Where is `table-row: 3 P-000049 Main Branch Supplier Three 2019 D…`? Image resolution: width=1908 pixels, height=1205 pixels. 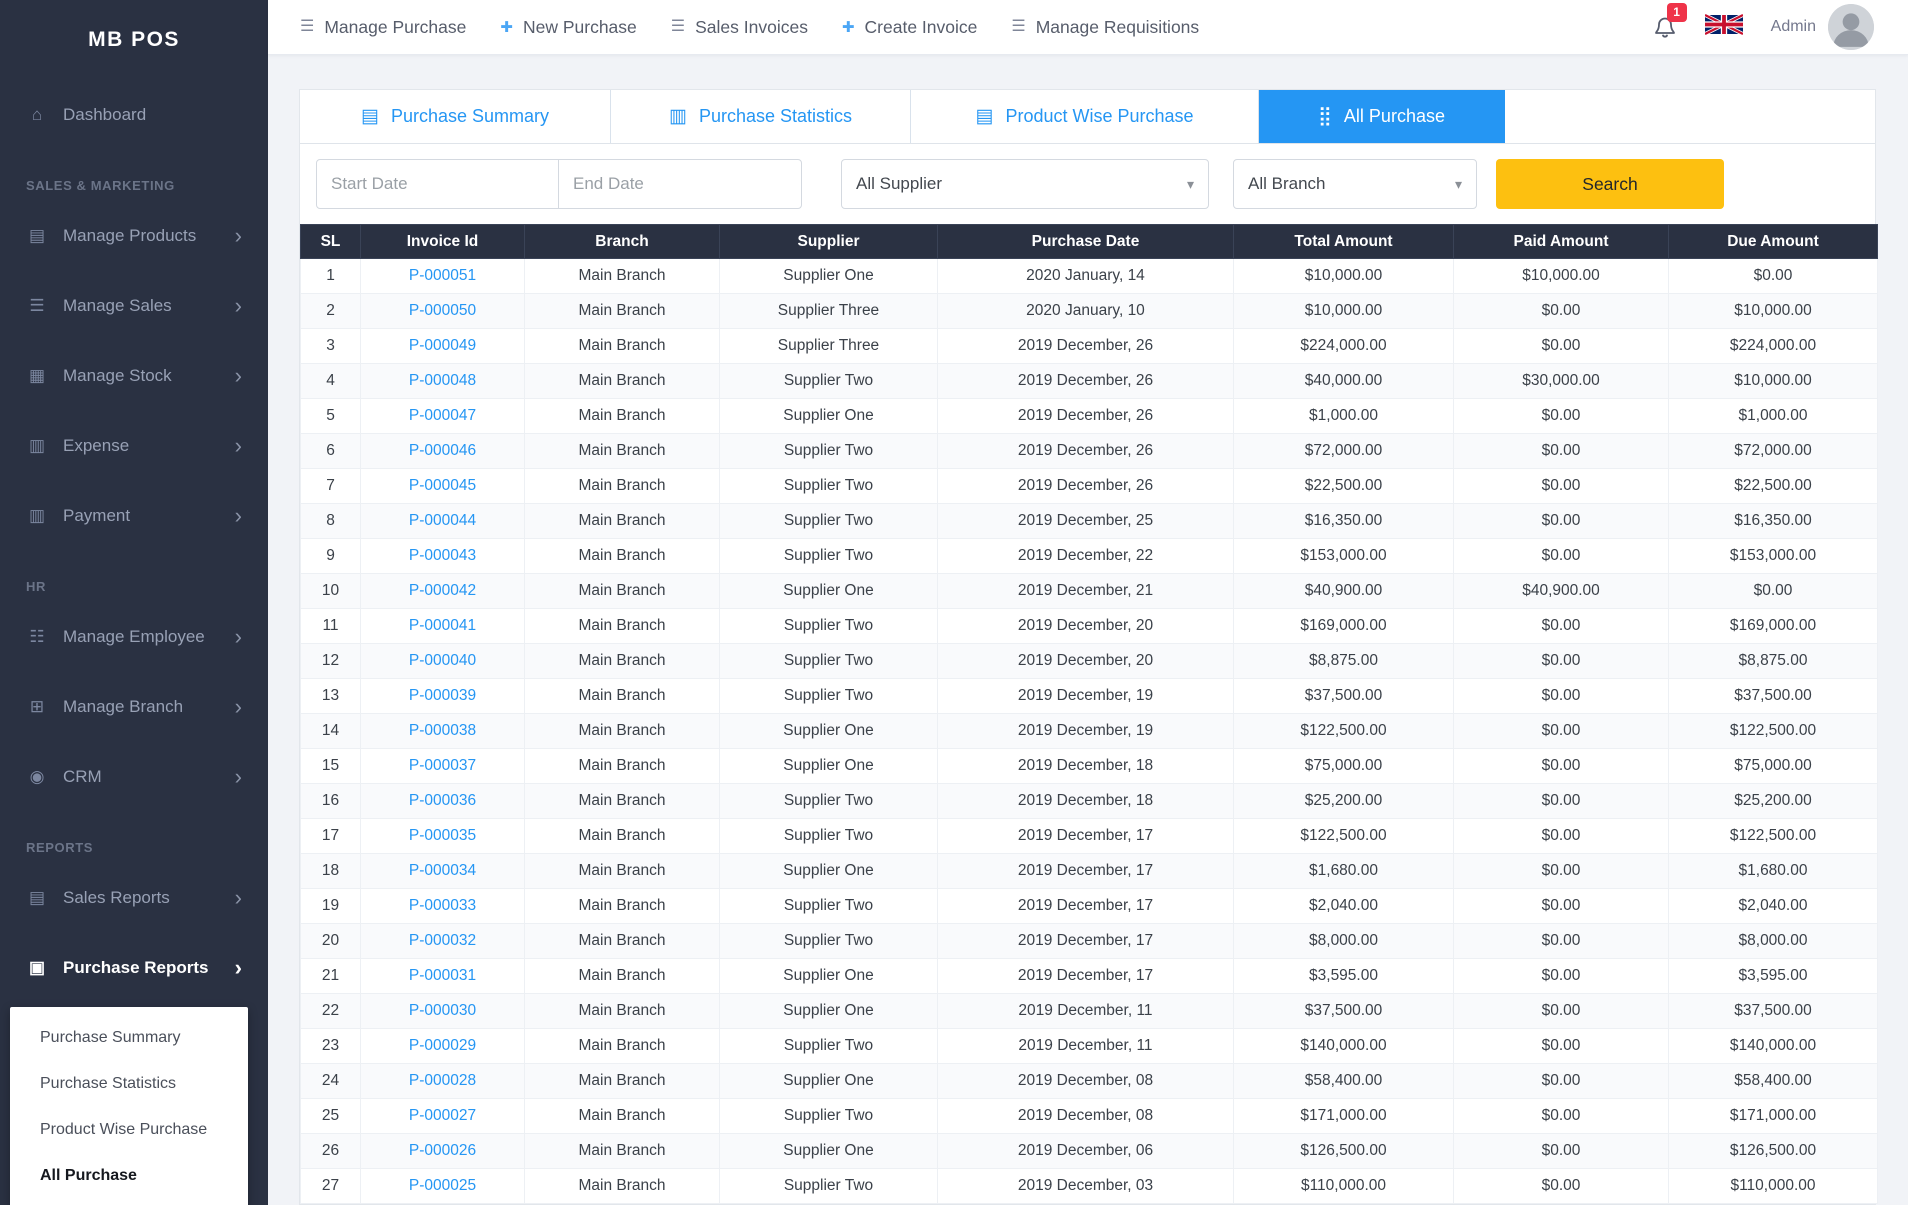
table-row: 3 P-000049 Main Branch Supplier Three 2019 D… is located at coordinates (1089, 346).